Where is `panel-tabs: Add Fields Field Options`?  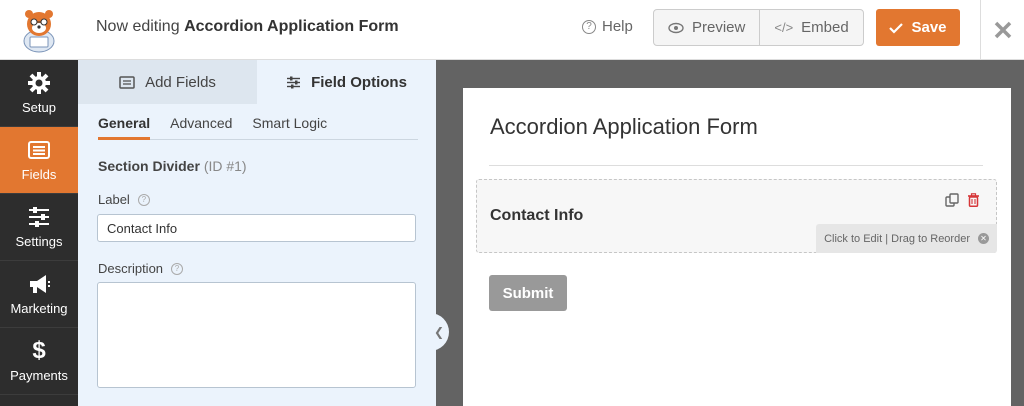
panel-tabs: Add Fields Field Options is located at coordinates (257, 82).